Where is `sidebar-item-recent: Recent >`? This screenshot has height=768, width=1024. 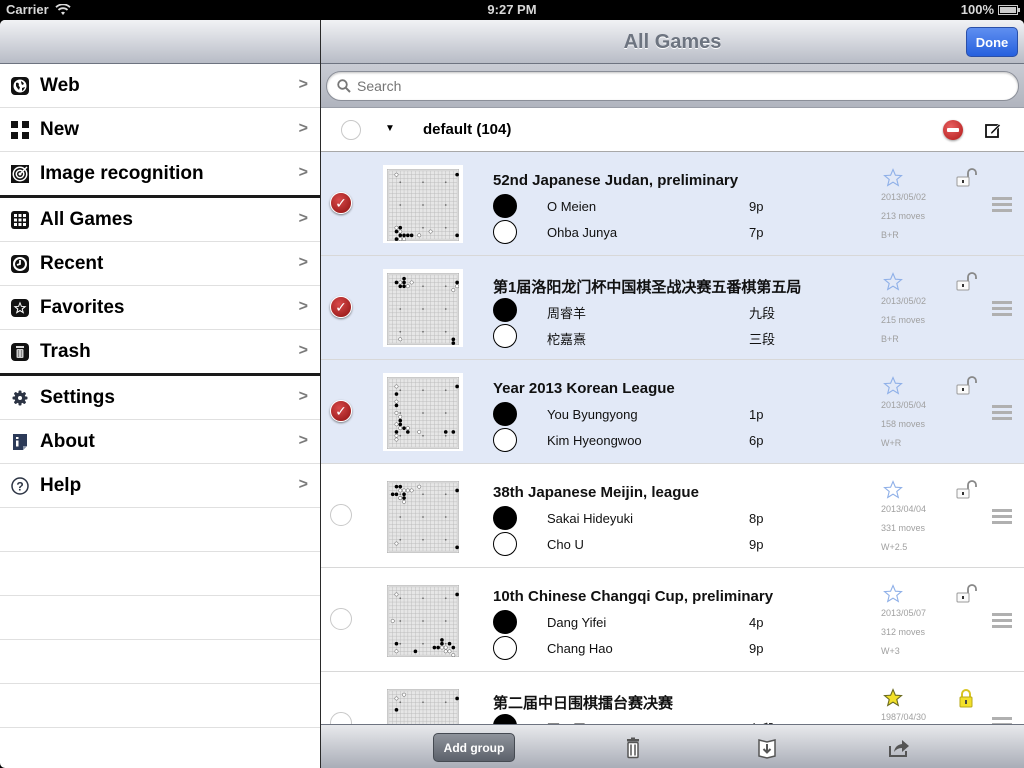 sidebar-item-recent: Recent > is located at coordinates (160, 264).